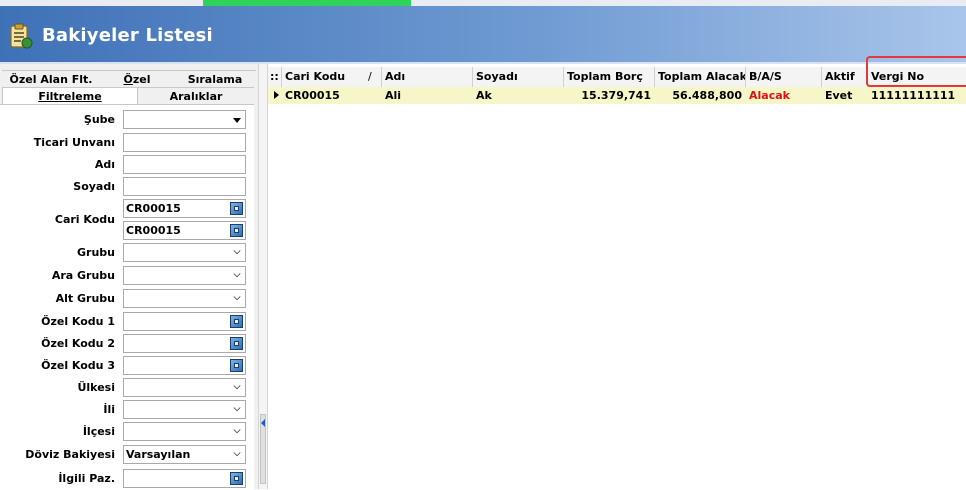 This screenshot has width=966, height=490. What do you see at coordinates (109, 409) in the screenshot?
I see `ili-label: İli` at bounding box center [109, 409].